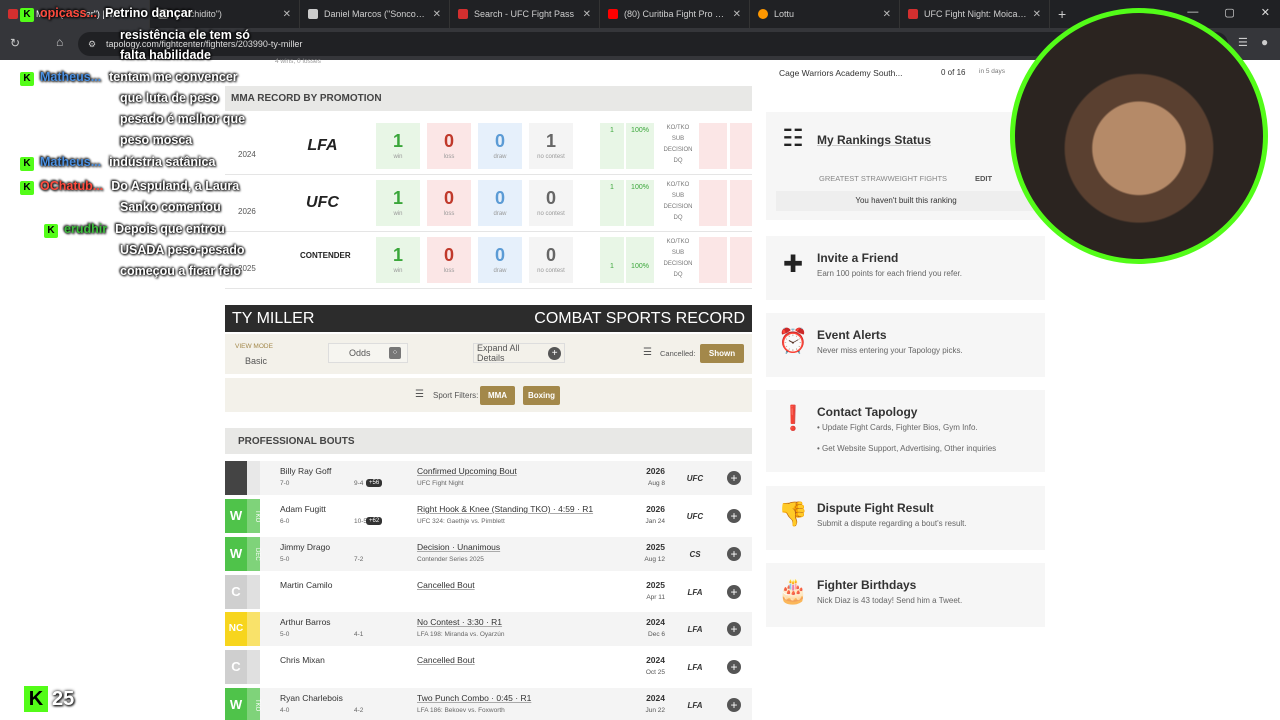 This screenshot has width=1280, height=720. I want to click on browser-tab-1: ("Tachidito") ✕, so click(225, 14).